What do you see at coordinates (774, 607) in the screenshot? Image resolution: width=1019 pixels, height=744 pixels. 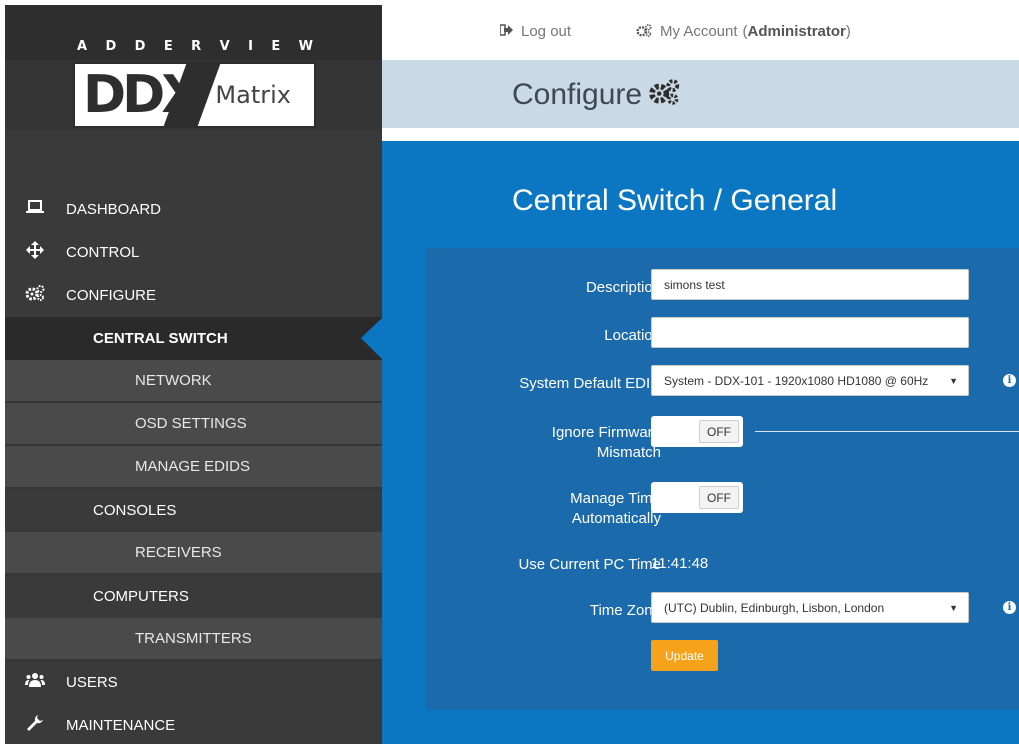 I see `timezone-value: (UTC) Dublin, Edinburgh, Lisbon, London` at bounding box center [774, 607].